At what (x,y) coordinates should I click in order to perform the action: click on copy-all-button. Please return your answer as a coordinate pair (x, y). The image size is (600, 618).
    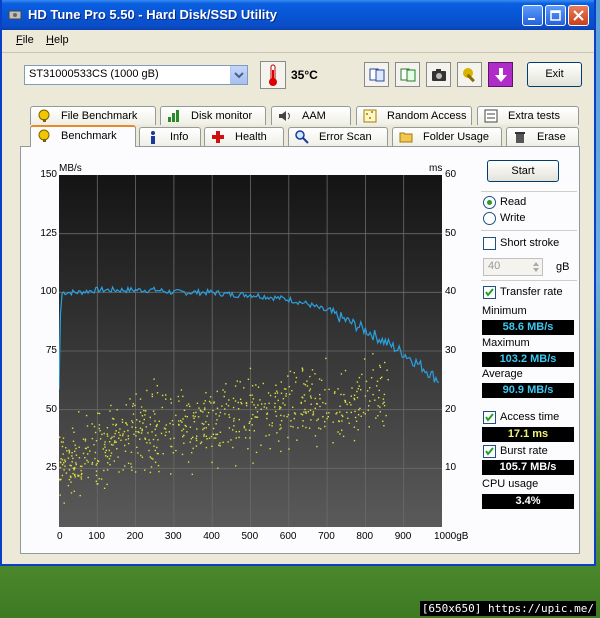
    Looking at the image, I should click on (407, 74).